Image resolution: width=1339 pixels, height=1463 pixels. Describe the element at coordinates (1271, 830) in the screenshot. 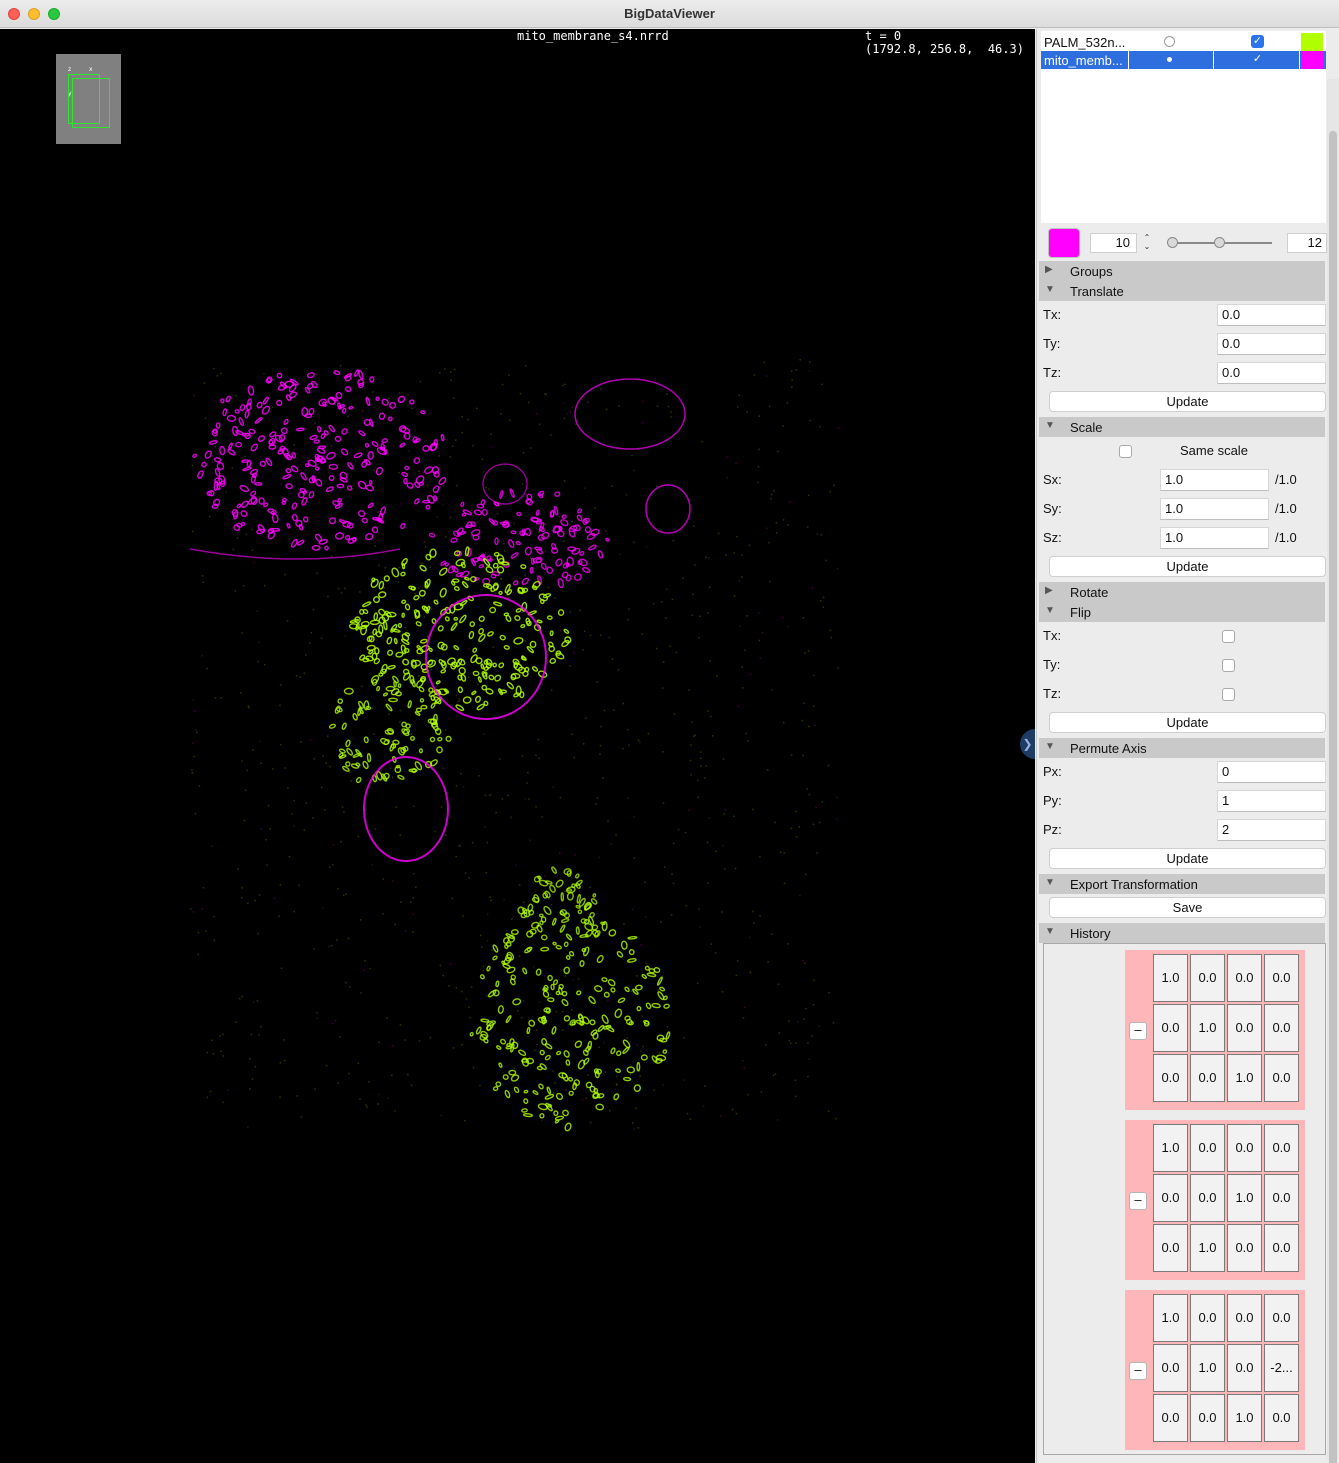

I see `permute-pz-field: 2` at that location.